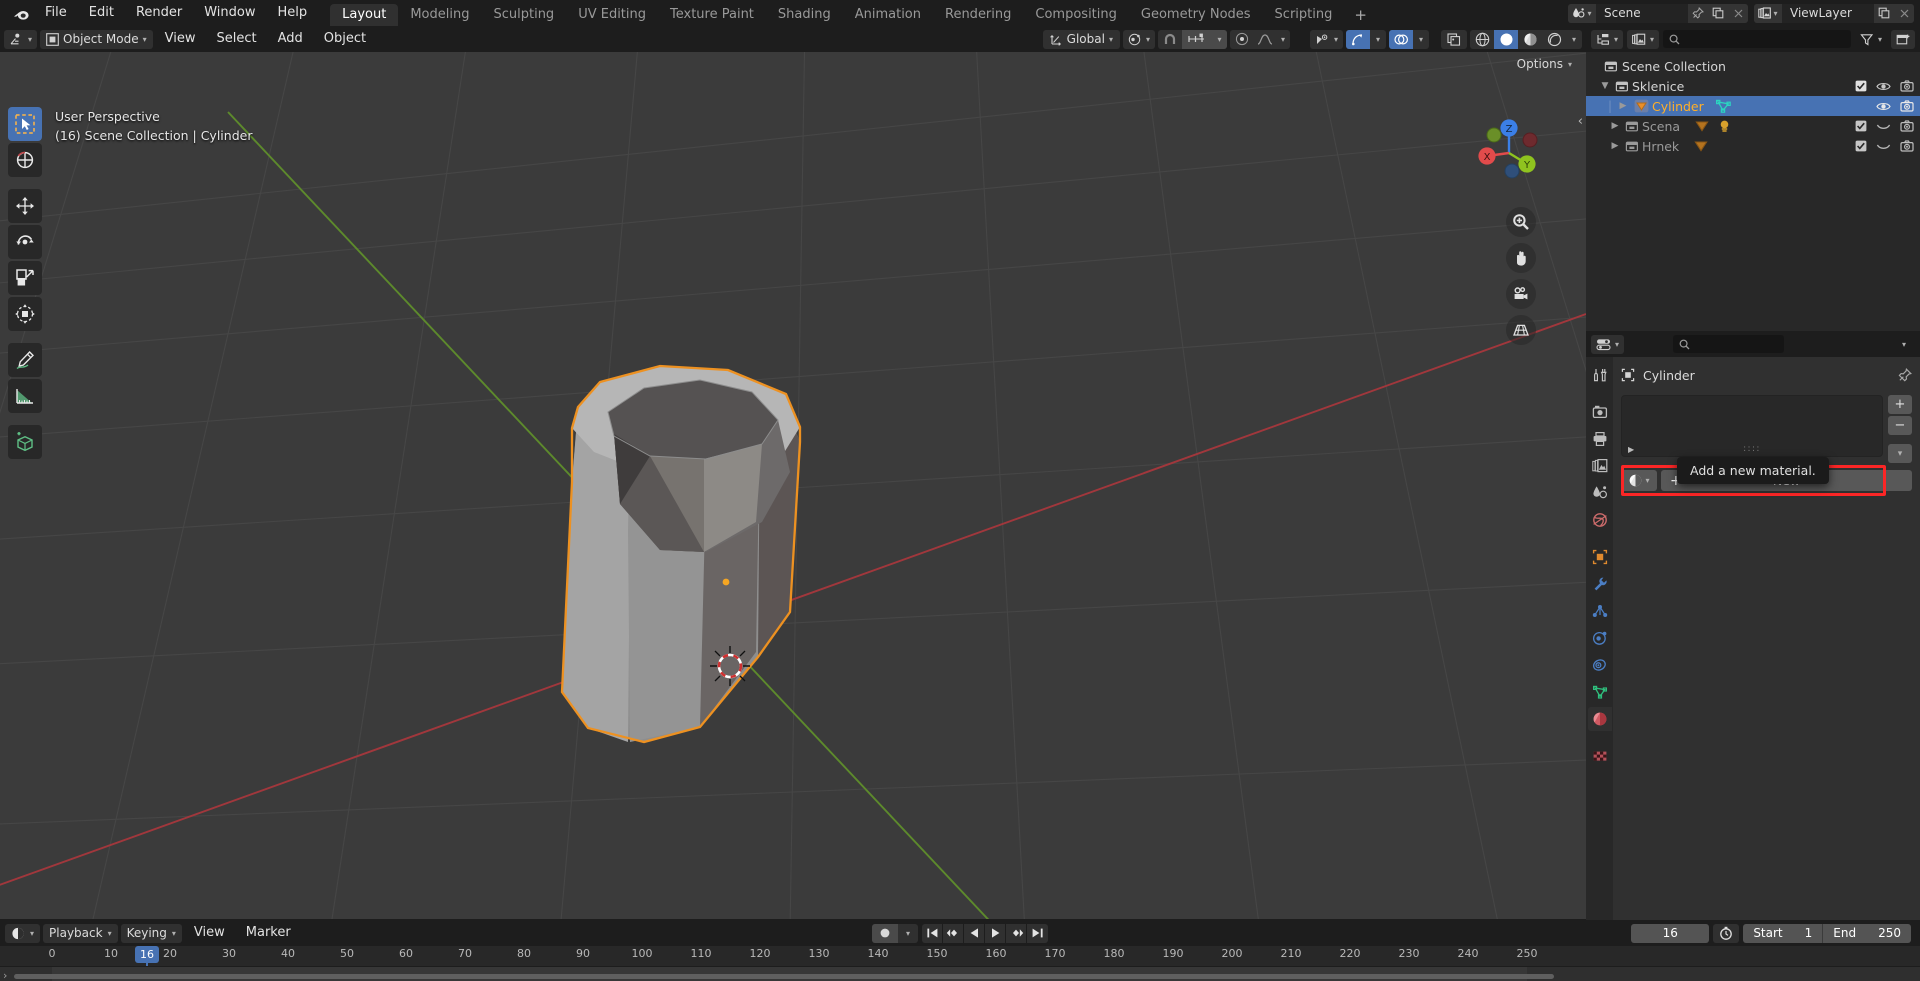  Describe the element at coordinates (1600, 439) in the screenshot. I see `output-tab` at that location.